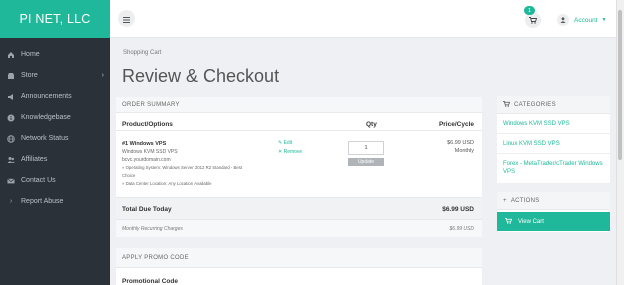 This screenshot has width=624, height=285. What do you see at coordinates (129, 175) in the screenshot?
I see `product-option: Choice` at bounding box center [129, 175].